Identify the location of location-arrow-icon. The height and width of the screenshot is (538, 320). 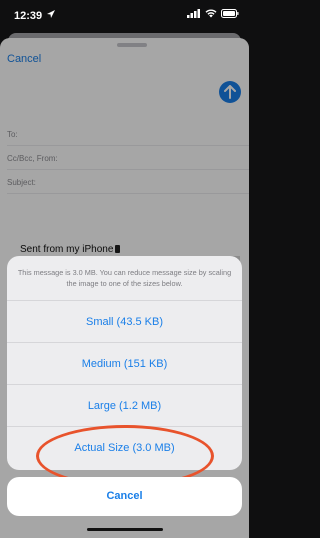
(51, 14).